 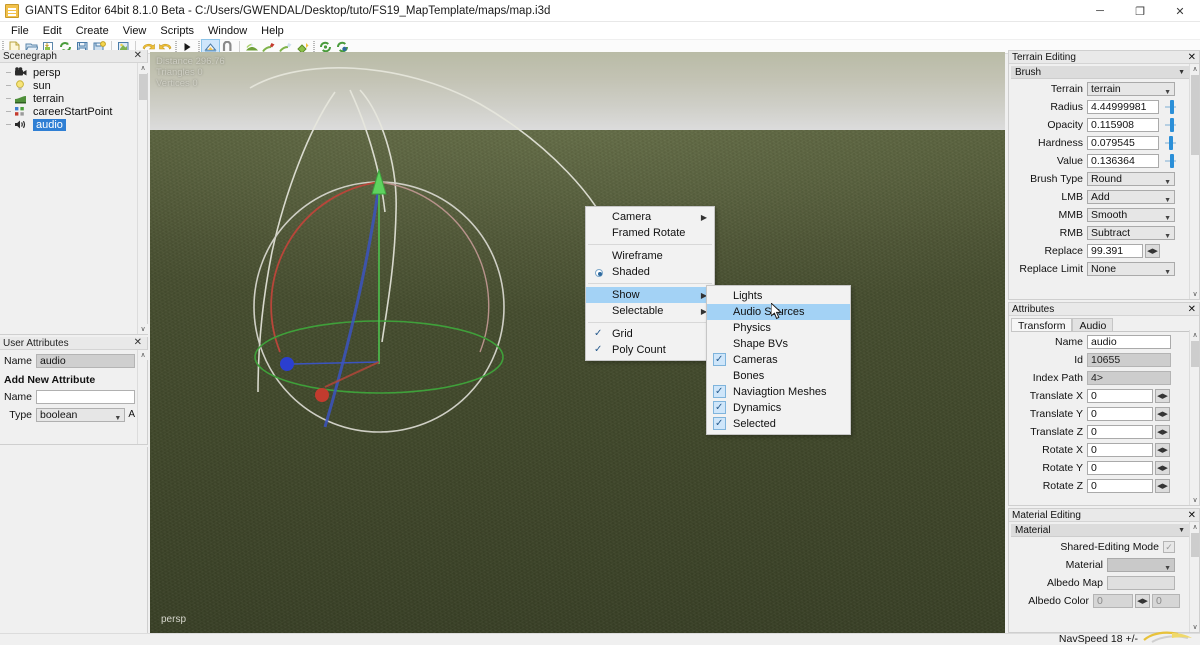 What do you see at coordinates (142, 397) in the screenshot?
I see `user-attributes-scrollbar: ∧` at bounding box center [142, 397].